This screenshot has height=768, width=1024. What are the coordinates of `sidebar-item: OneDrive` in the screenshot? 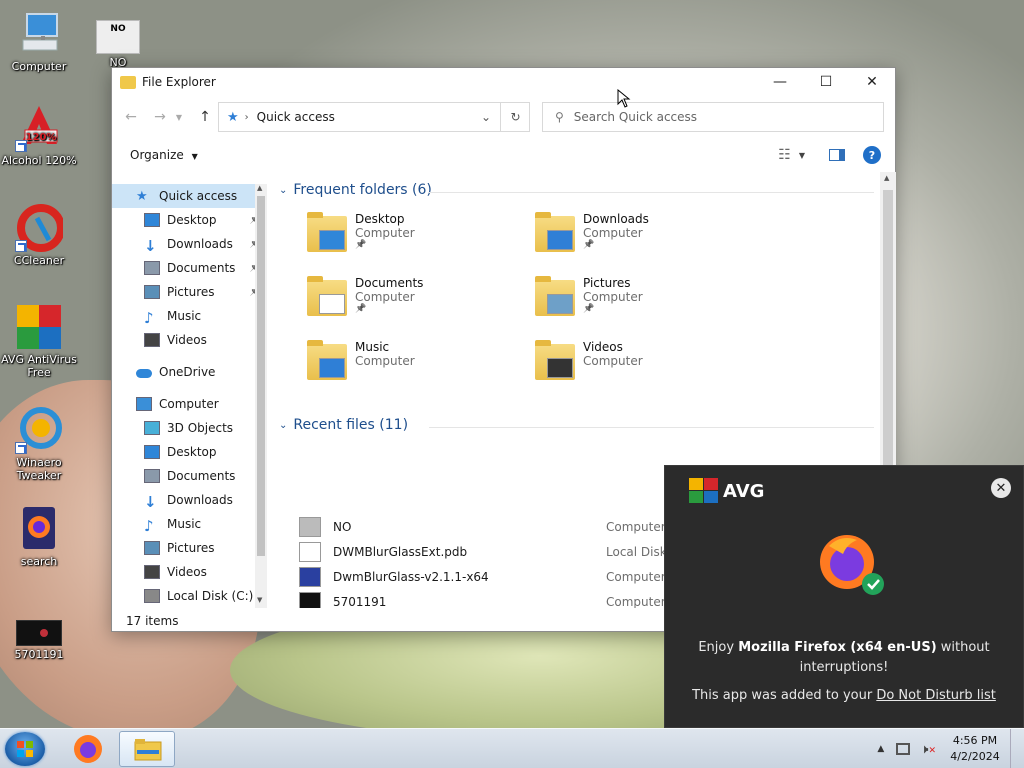 It's located at (189, 372).